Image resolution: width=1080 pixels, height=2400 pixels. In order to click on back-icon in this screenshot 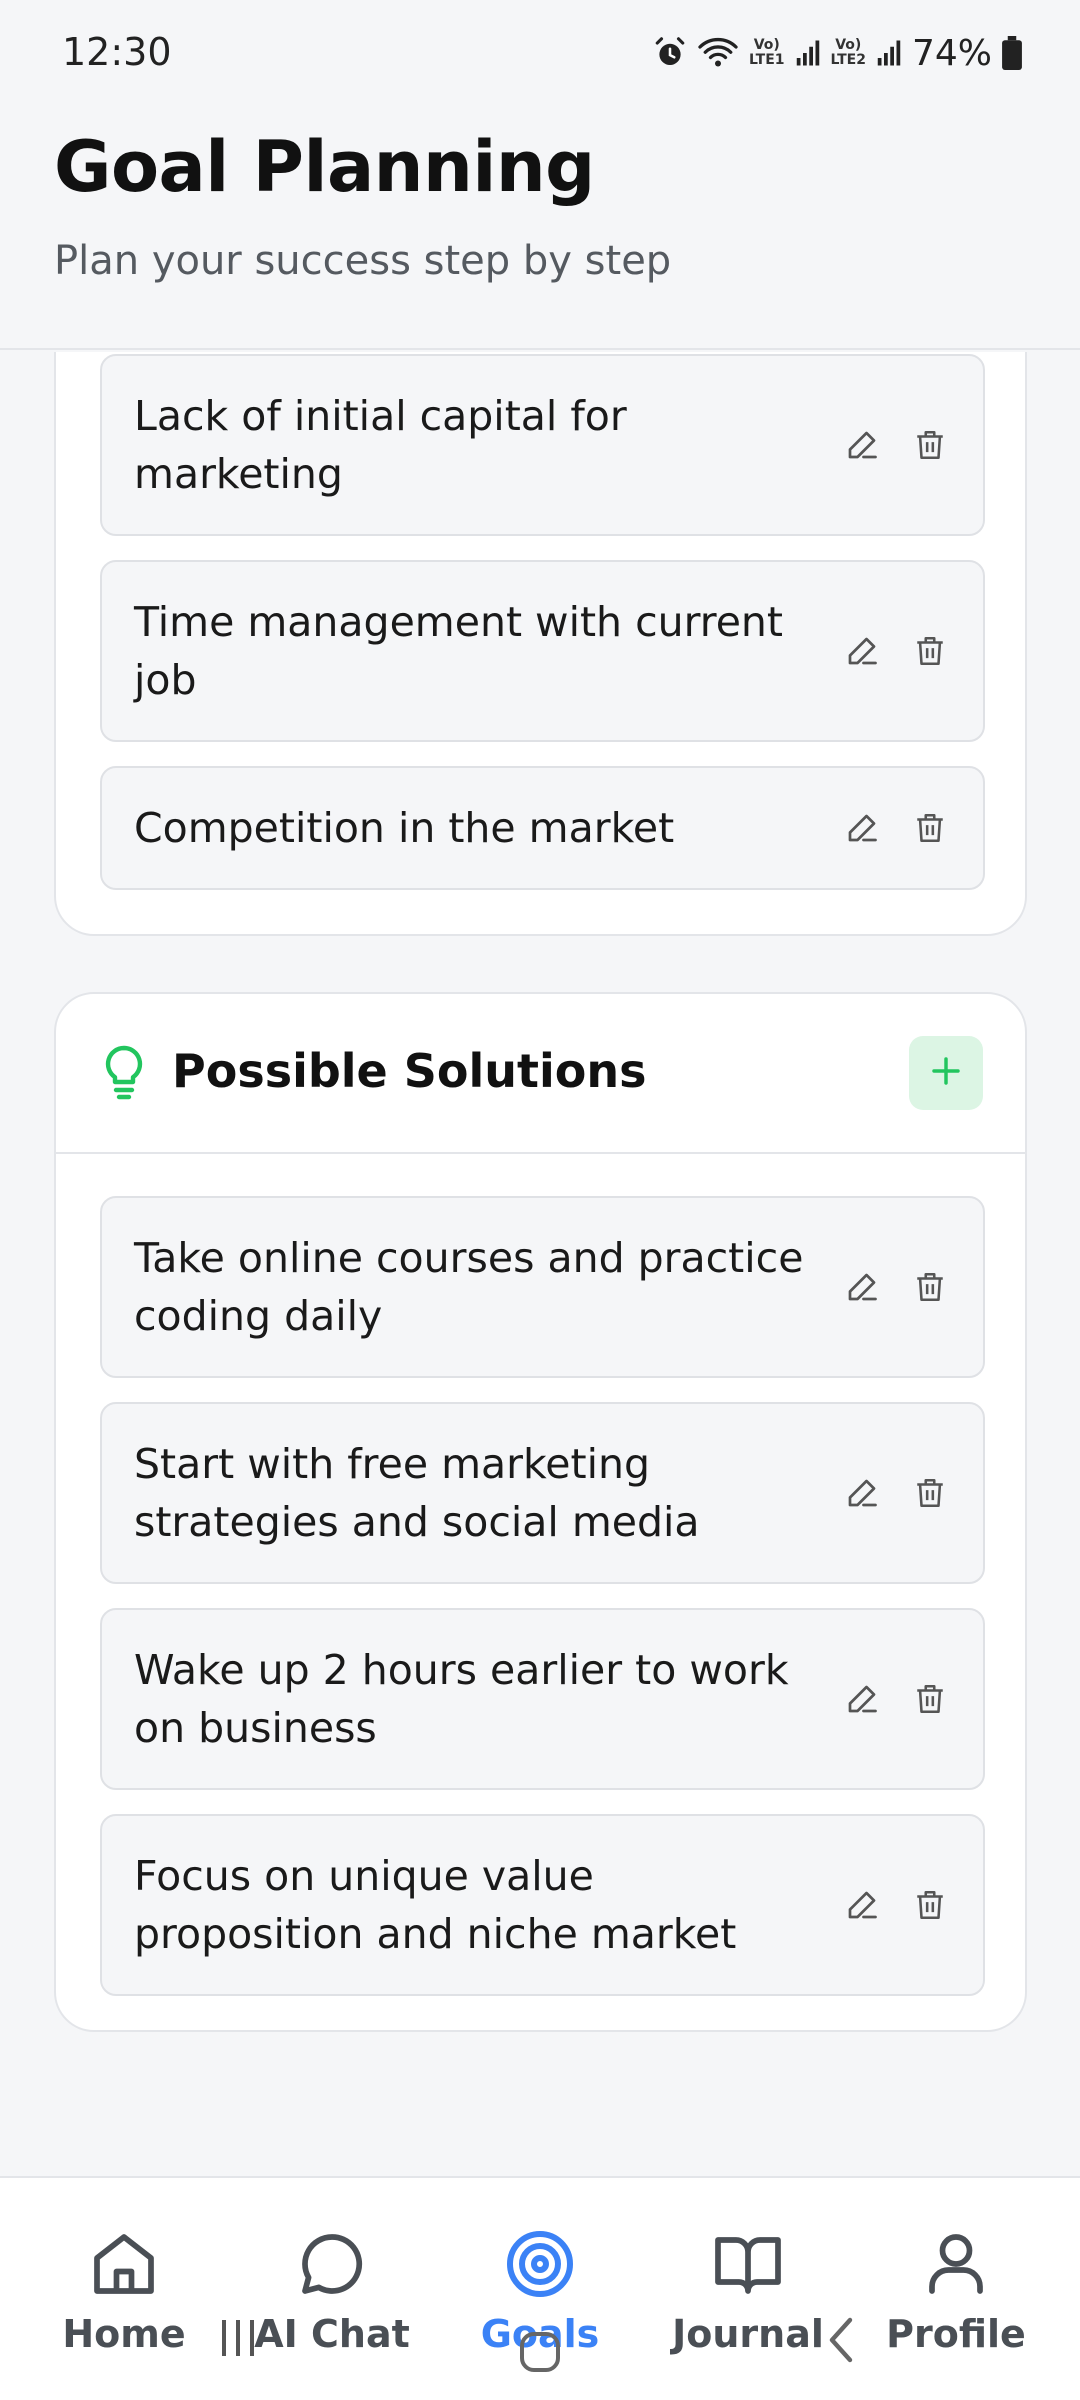, I will do `click(841, 2342)`.